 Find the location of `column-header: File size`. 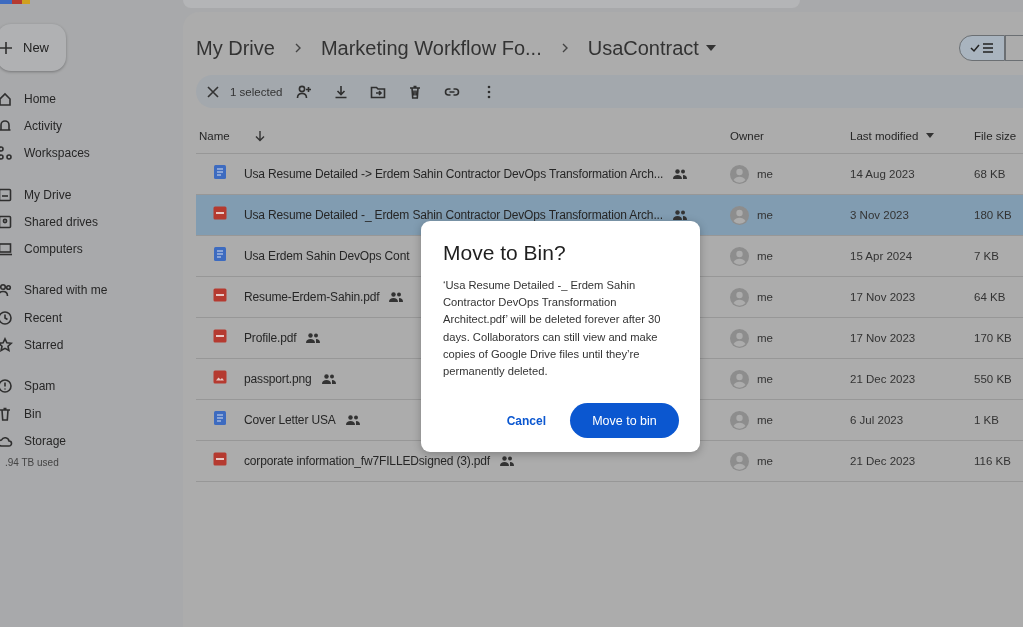

column-header: File size is located at coordinates (995, 135).